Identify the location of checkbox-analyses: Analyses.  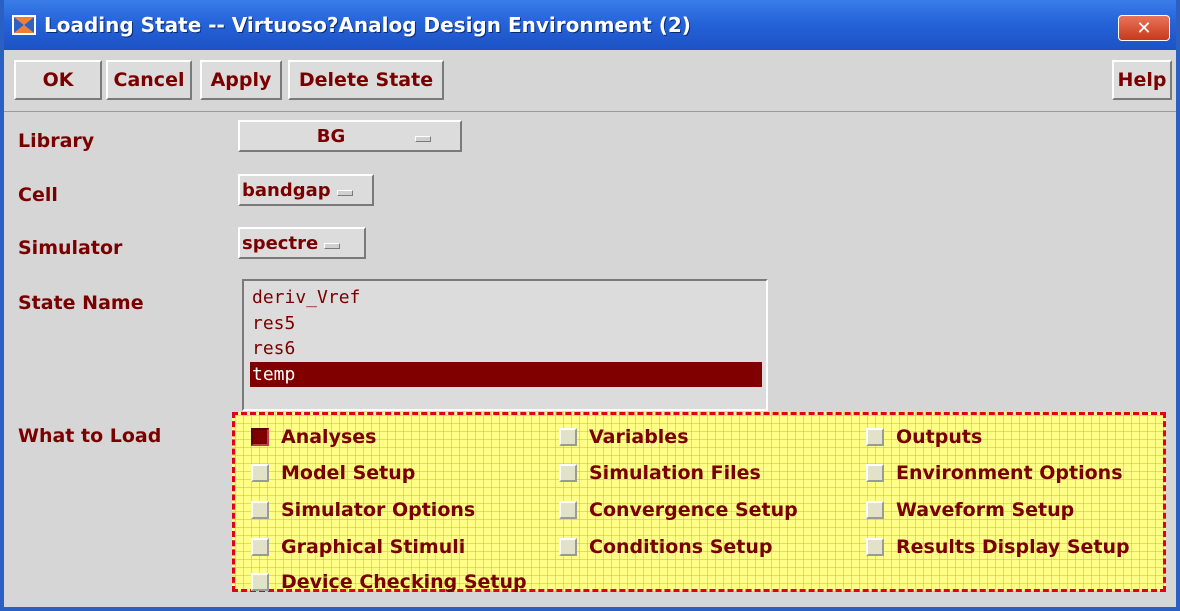
(313, 437).